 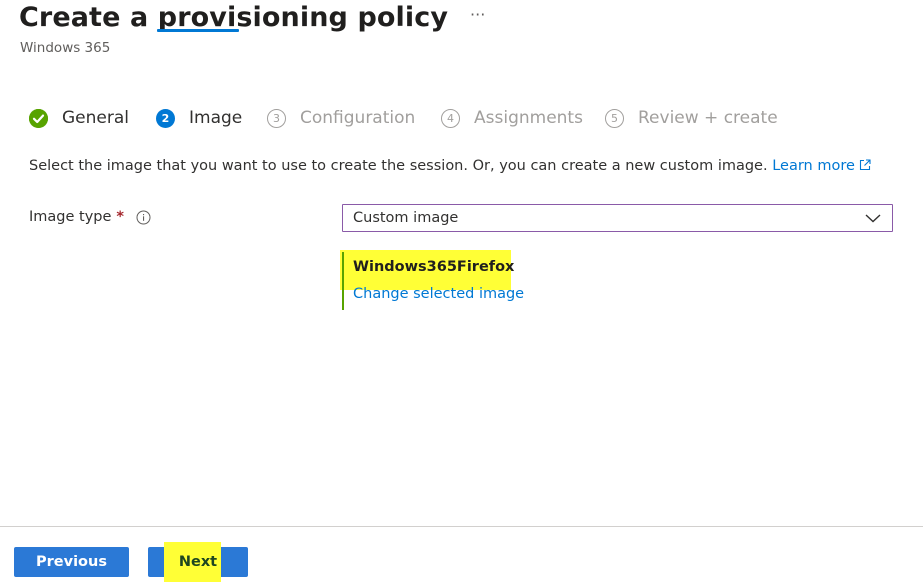 I want to click on step-review-create: 5 Review + create, so click(x=691, y=118).